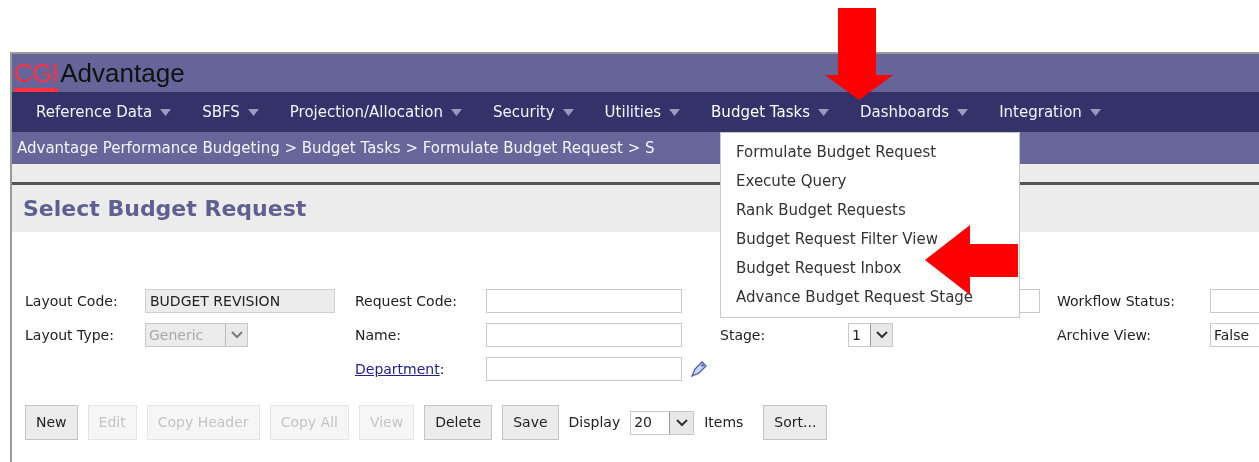 This screenshot has height=462, width=1259. I want to click on dropdown-item: Execute Query, so click(870, 181).